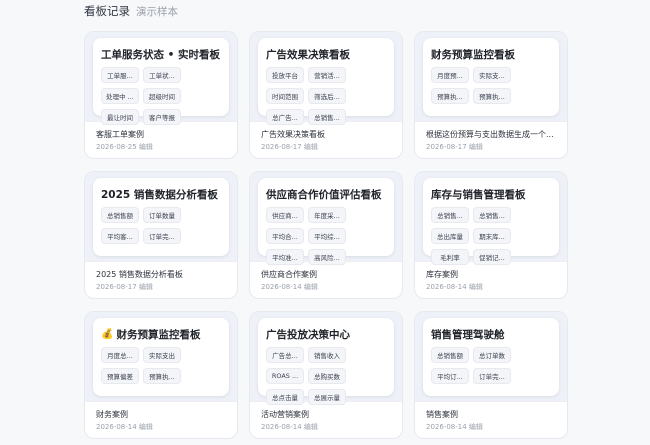  I want to click on metric-chip: 时间范围, so click(285, 96).